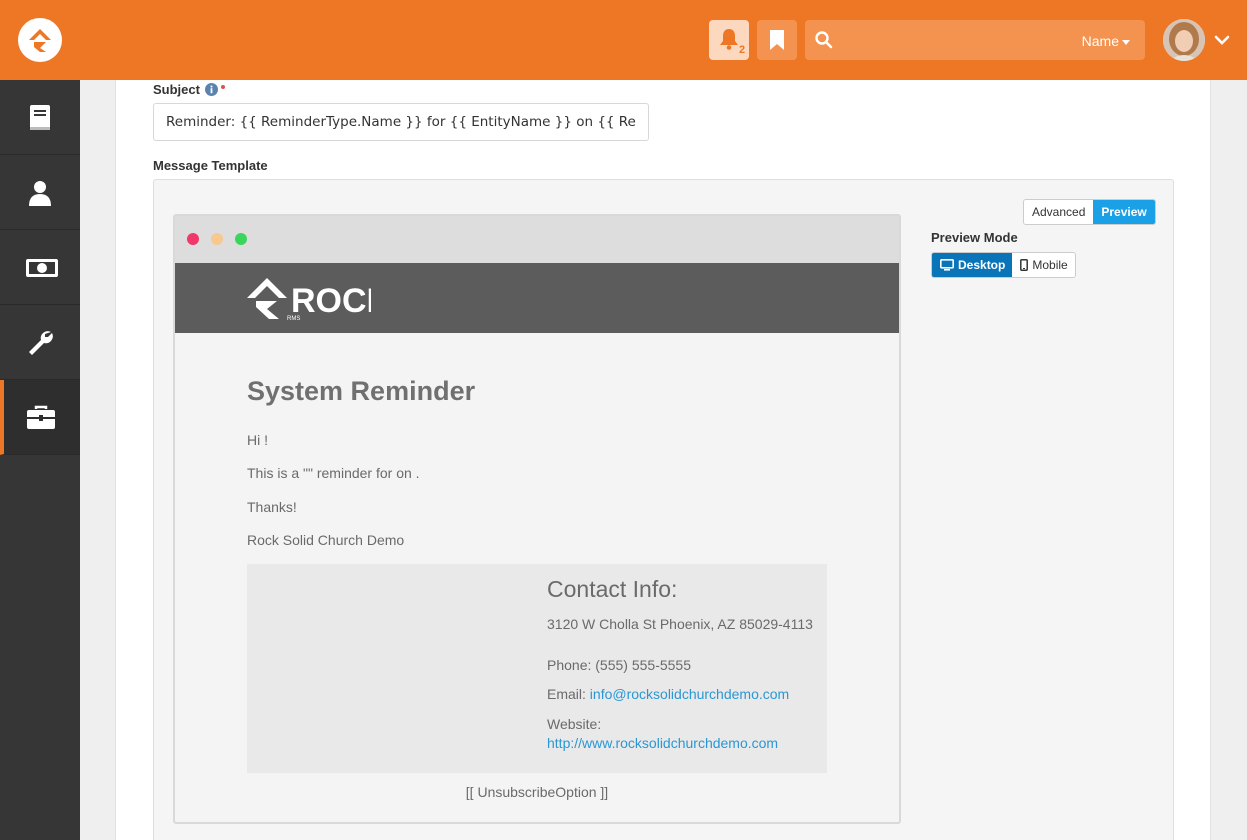 The width and height of the screenshot is (1247, 840). Describe the element at coordinates (40, 460) in the screenshot. I see `sidebar` at that location.